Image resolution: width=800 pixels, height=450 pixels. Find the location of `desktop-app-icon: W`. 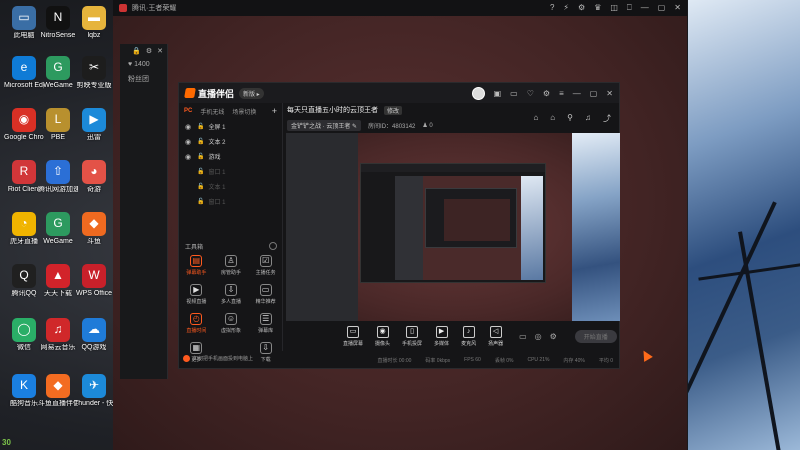

desktop-app-icon: W is located at coordinates (94, 276).